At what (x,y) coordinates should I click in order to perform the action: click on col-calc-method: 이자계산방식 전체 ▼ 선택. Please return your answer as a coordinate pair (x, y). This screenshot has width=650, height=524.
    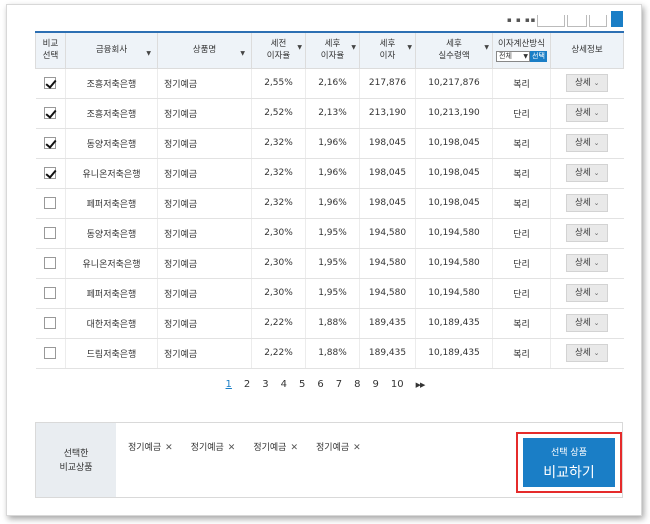
    Looking at the image, I should click on (521, 50).